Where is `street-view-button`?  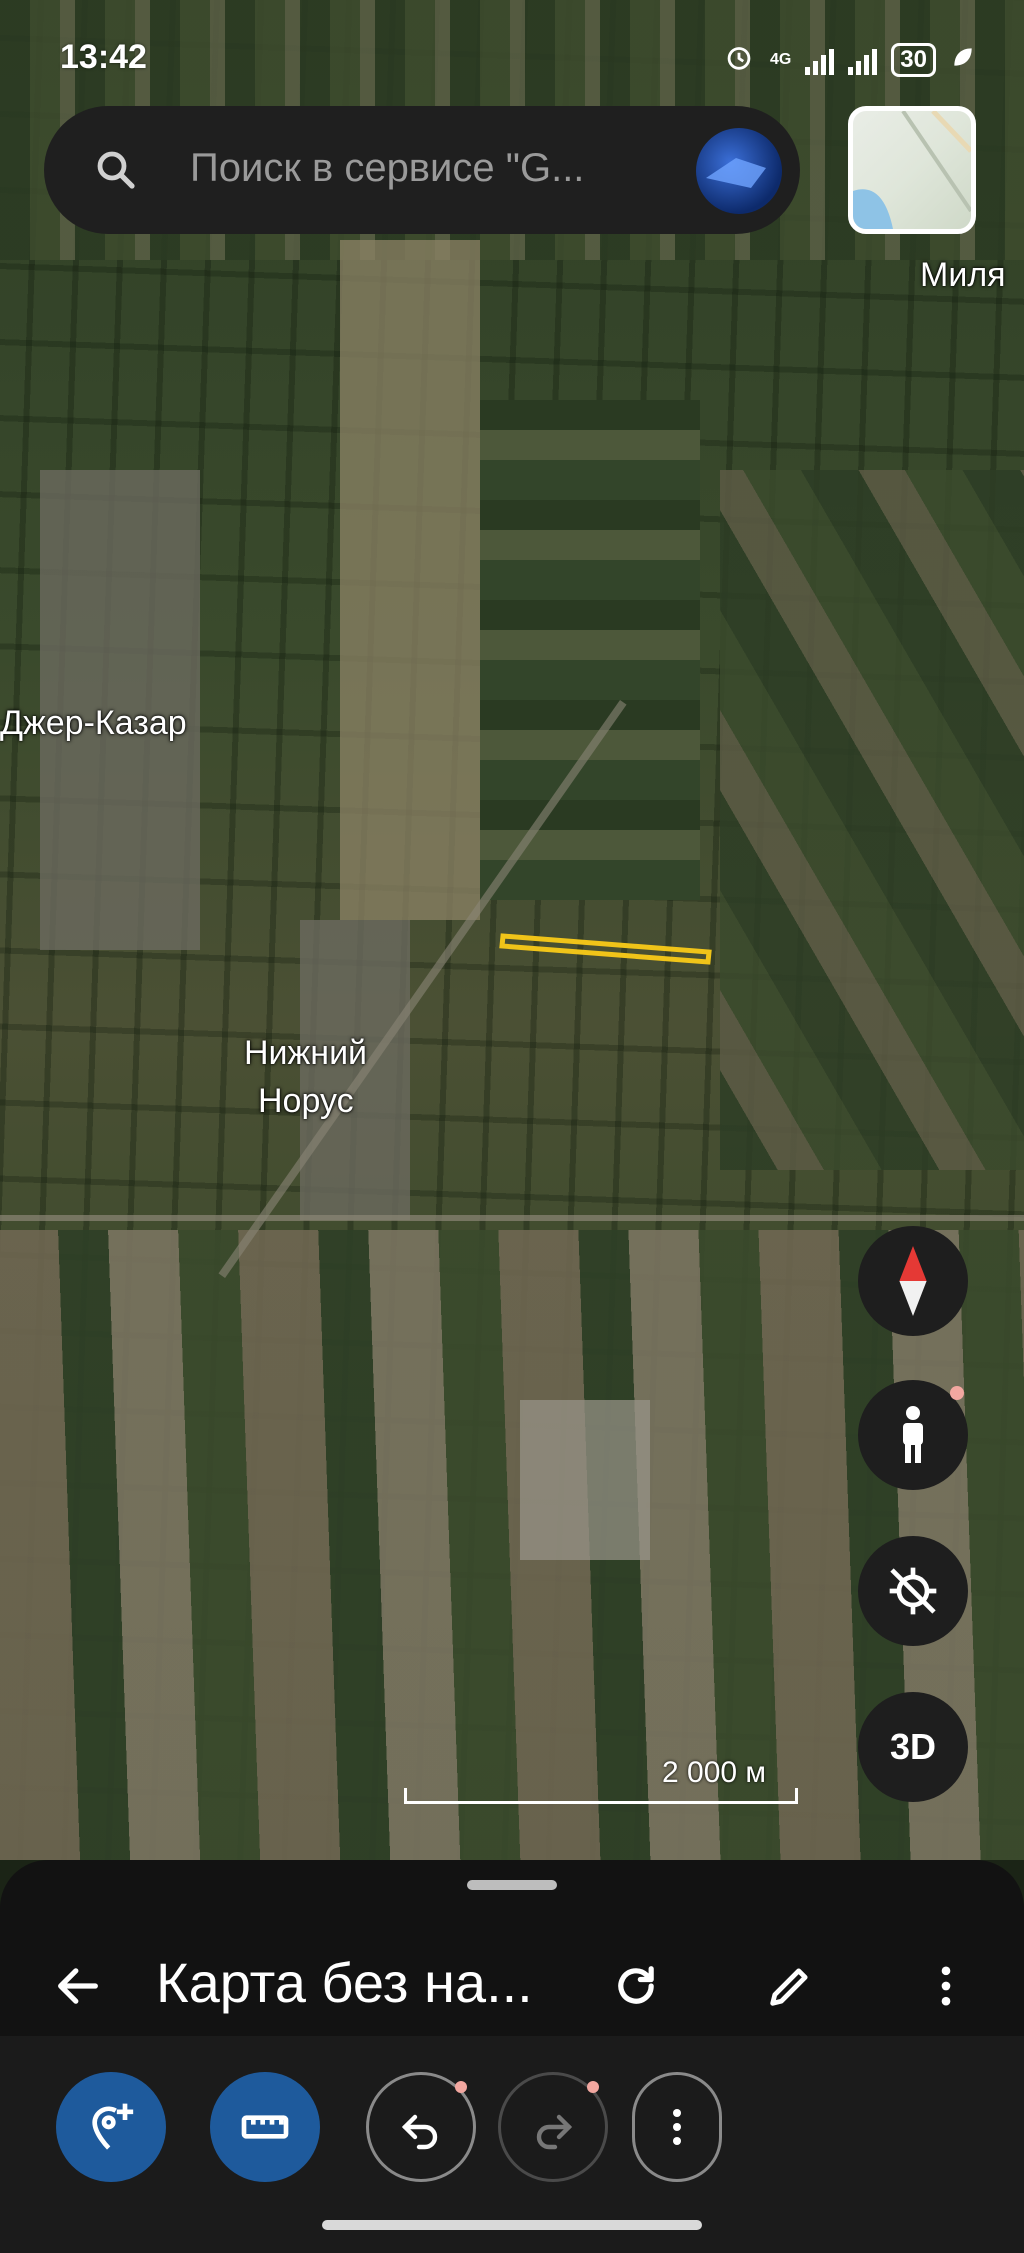
street-view-button is located at coordinates (913, 1435).